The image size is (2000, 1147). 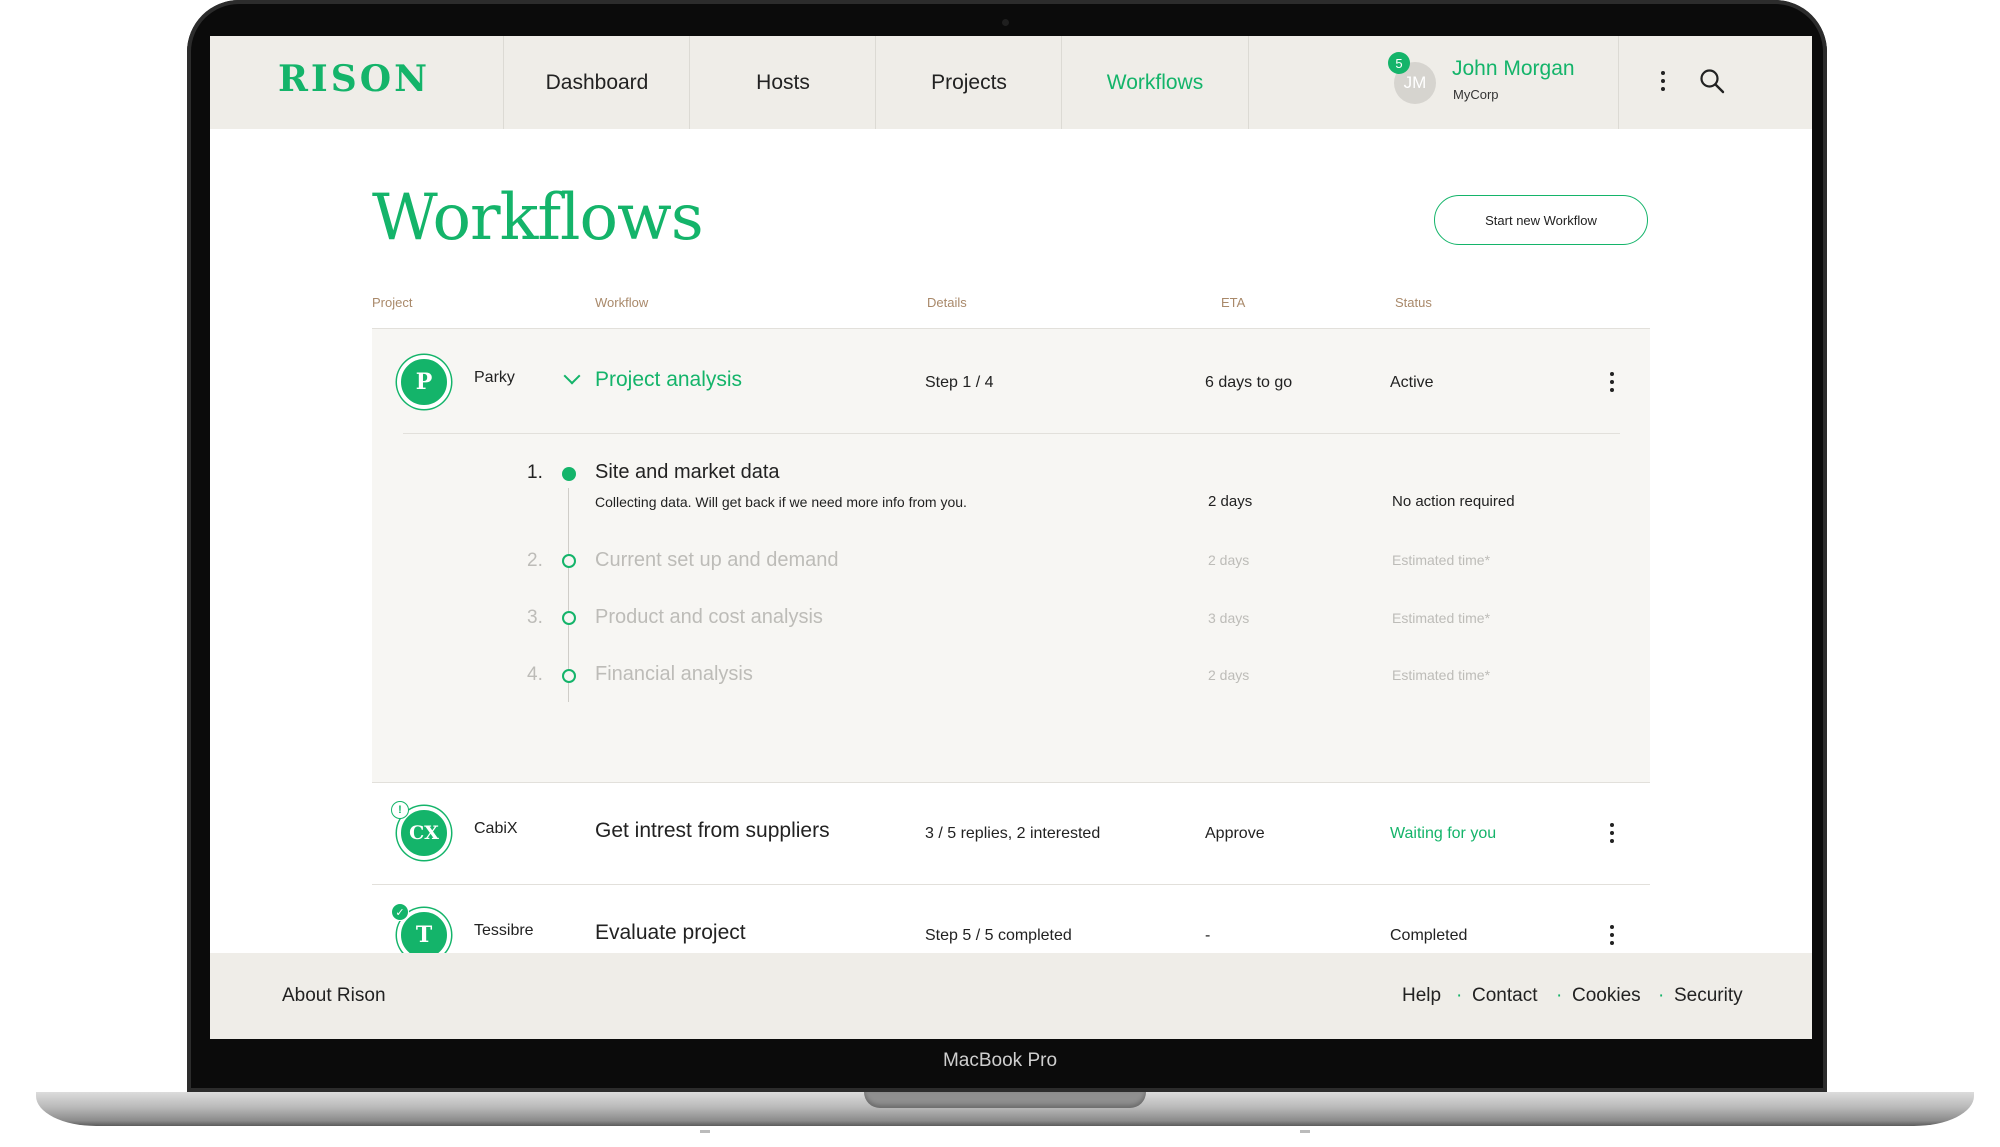 What do you see at coordinates (709, 617) in the screenshot?
I see `step-title: Product and cost analysis` at bounding box center [709, 617].